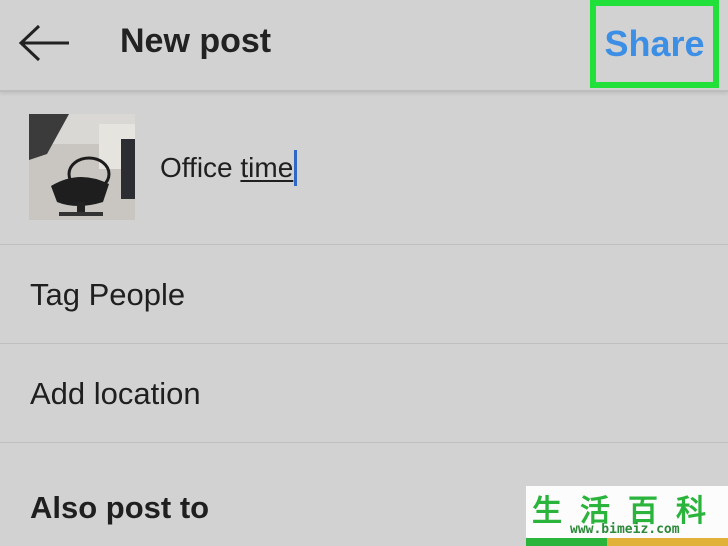 This screenshot has width=728, height=546. I want to click on watermark-url: www.bimeiz.com, so click(625, 529).